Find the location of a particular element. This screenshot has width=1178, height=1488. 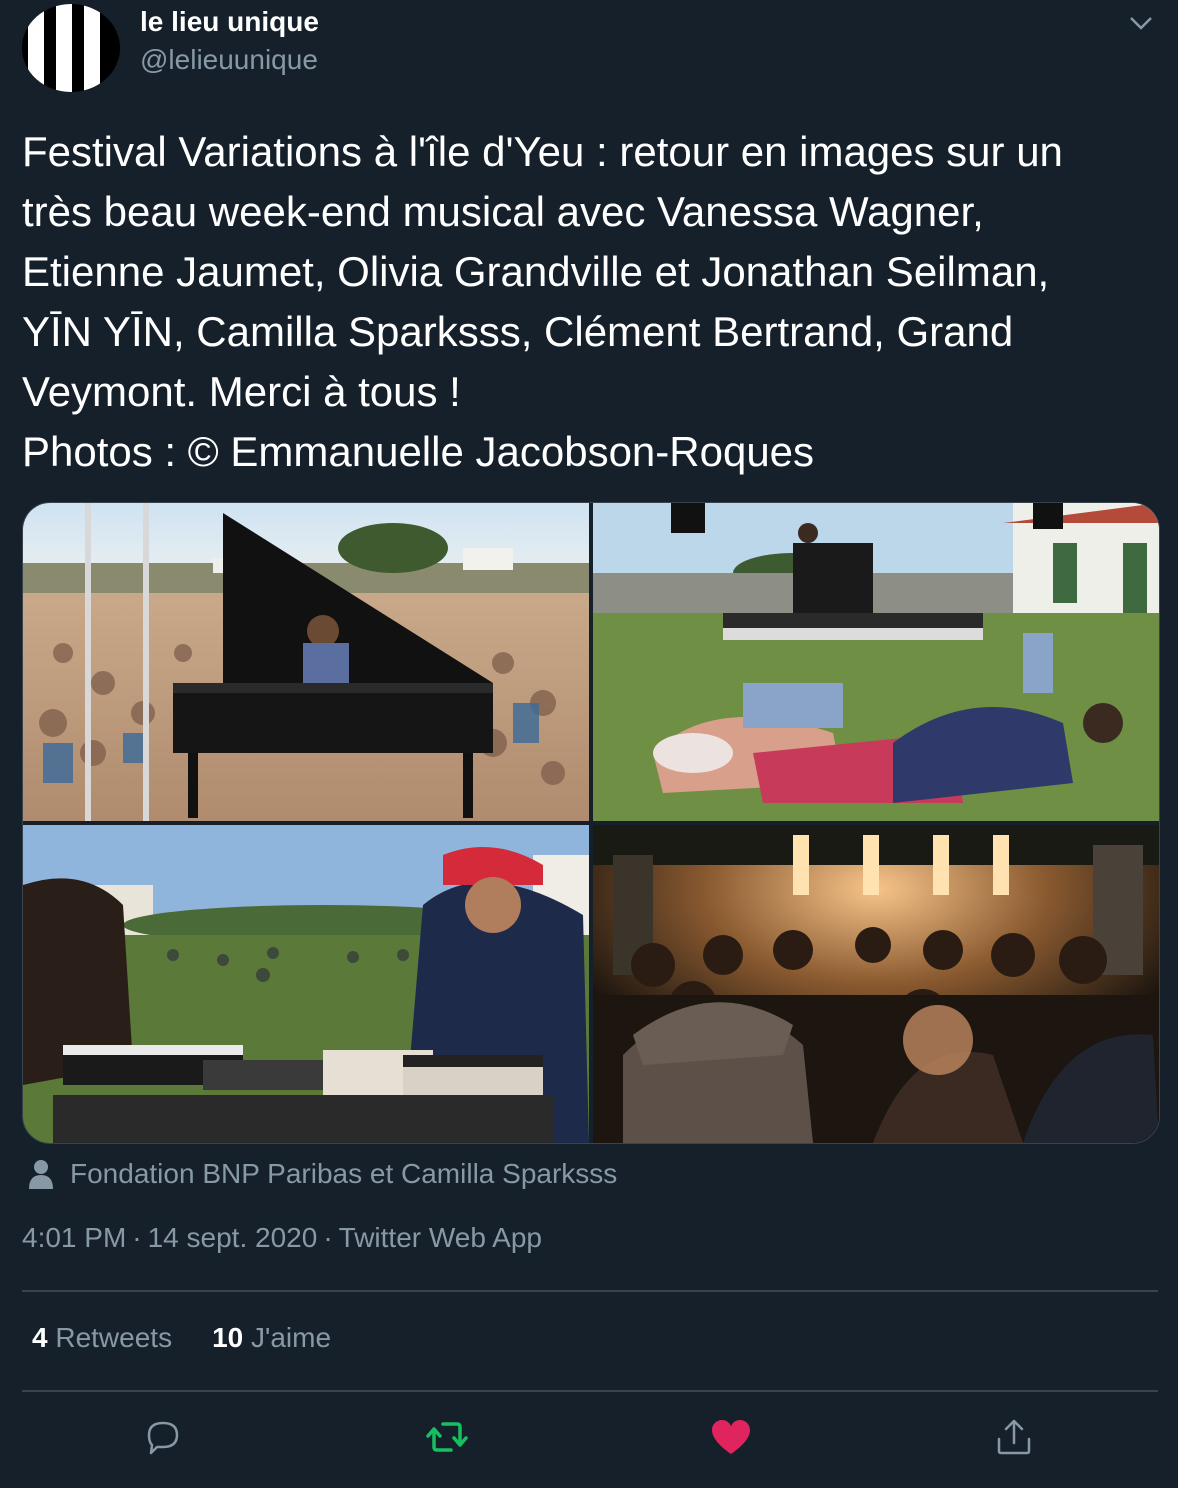

retweet-icon is located at coordinates (447, 1437).